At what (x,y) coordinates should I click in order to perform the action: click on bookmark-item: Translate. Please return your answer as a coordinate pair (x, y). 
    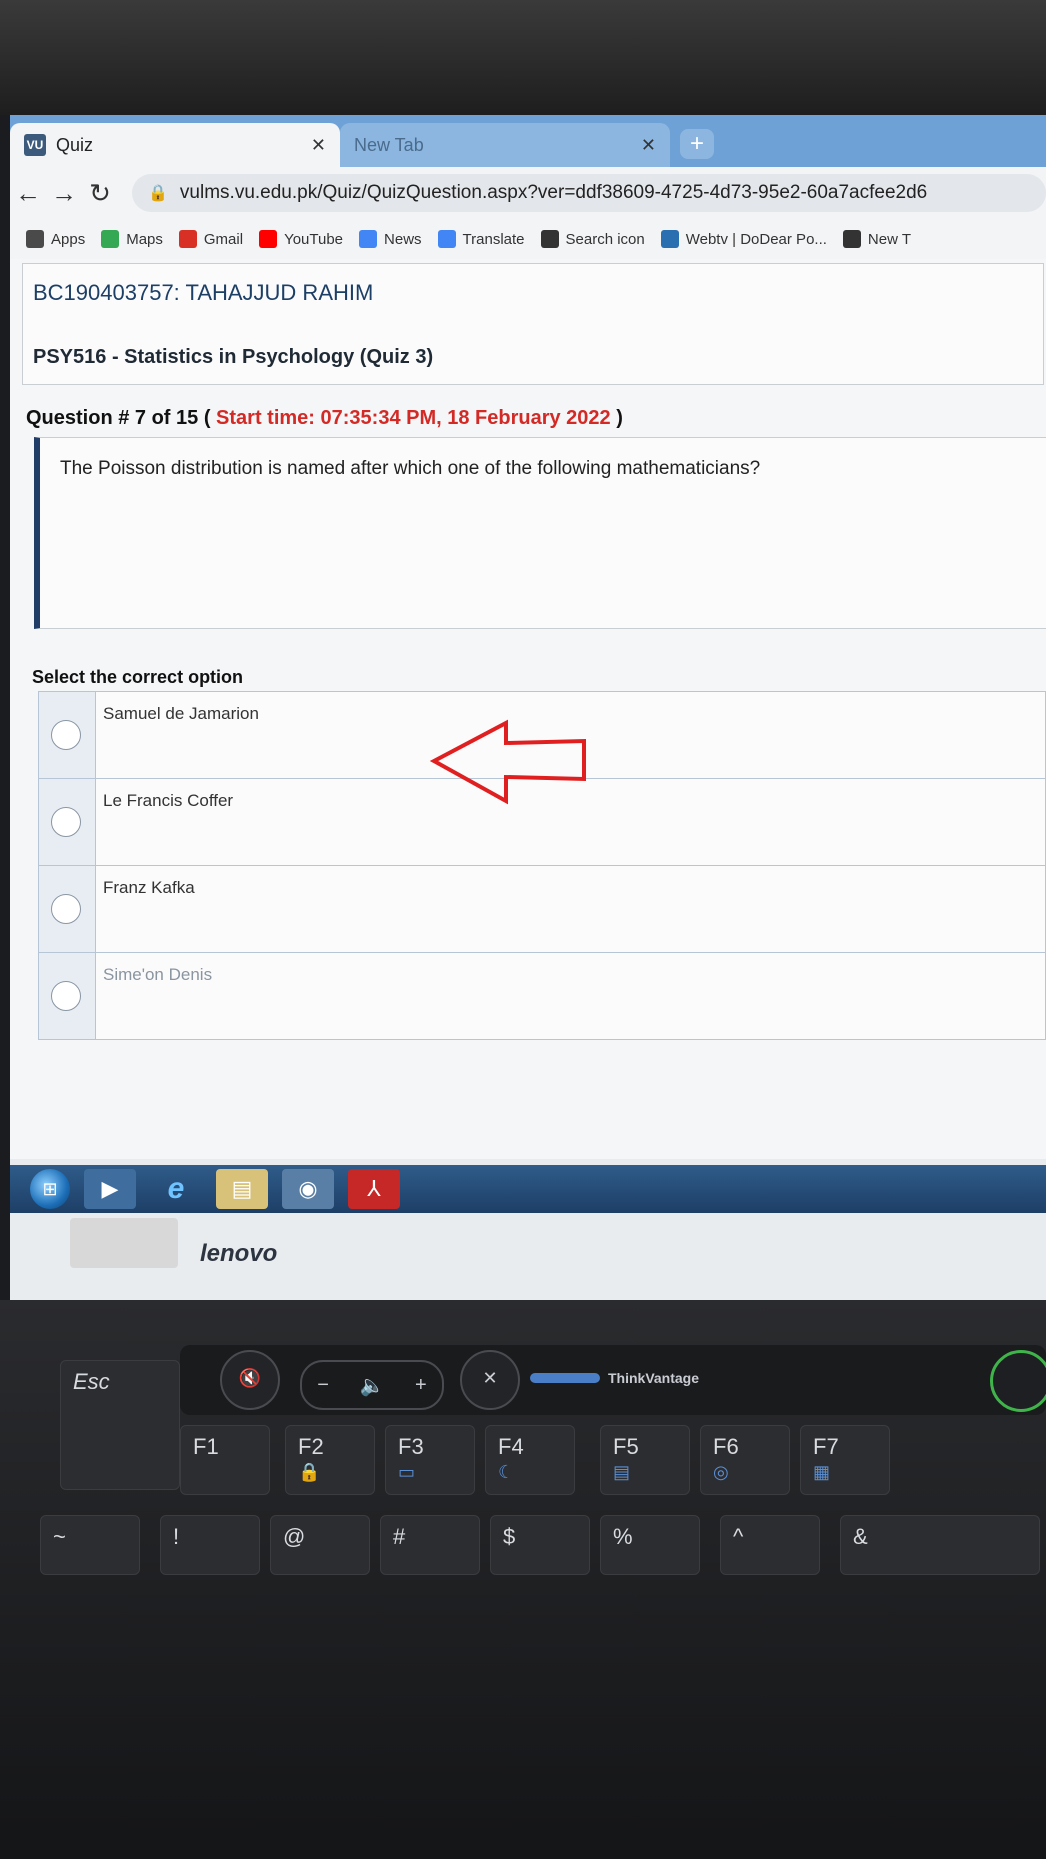
    Looking at the image, I should click on (481, 239).